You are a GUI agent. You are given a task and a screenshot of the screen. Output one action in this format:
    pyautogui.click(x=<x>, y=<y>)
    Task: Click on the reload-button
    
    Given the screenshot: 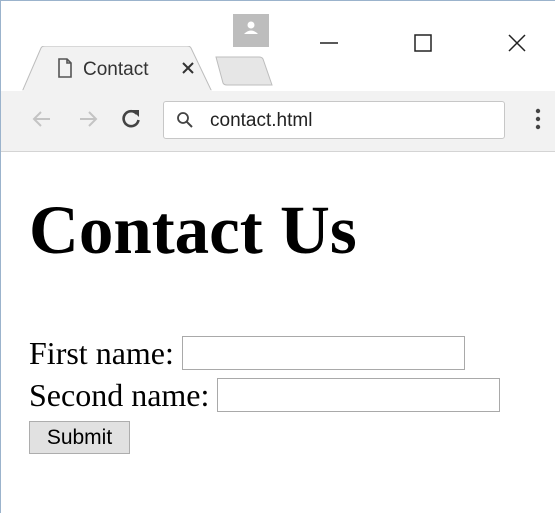 What is the action you would take?
    pyautogui.click(x=131, y=121)
    